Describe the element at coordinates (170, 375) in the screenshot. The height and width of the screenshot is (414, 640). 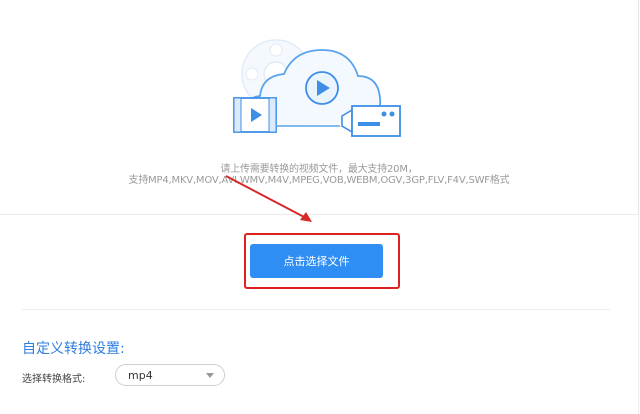
I see `format-select: mp4` at that location.